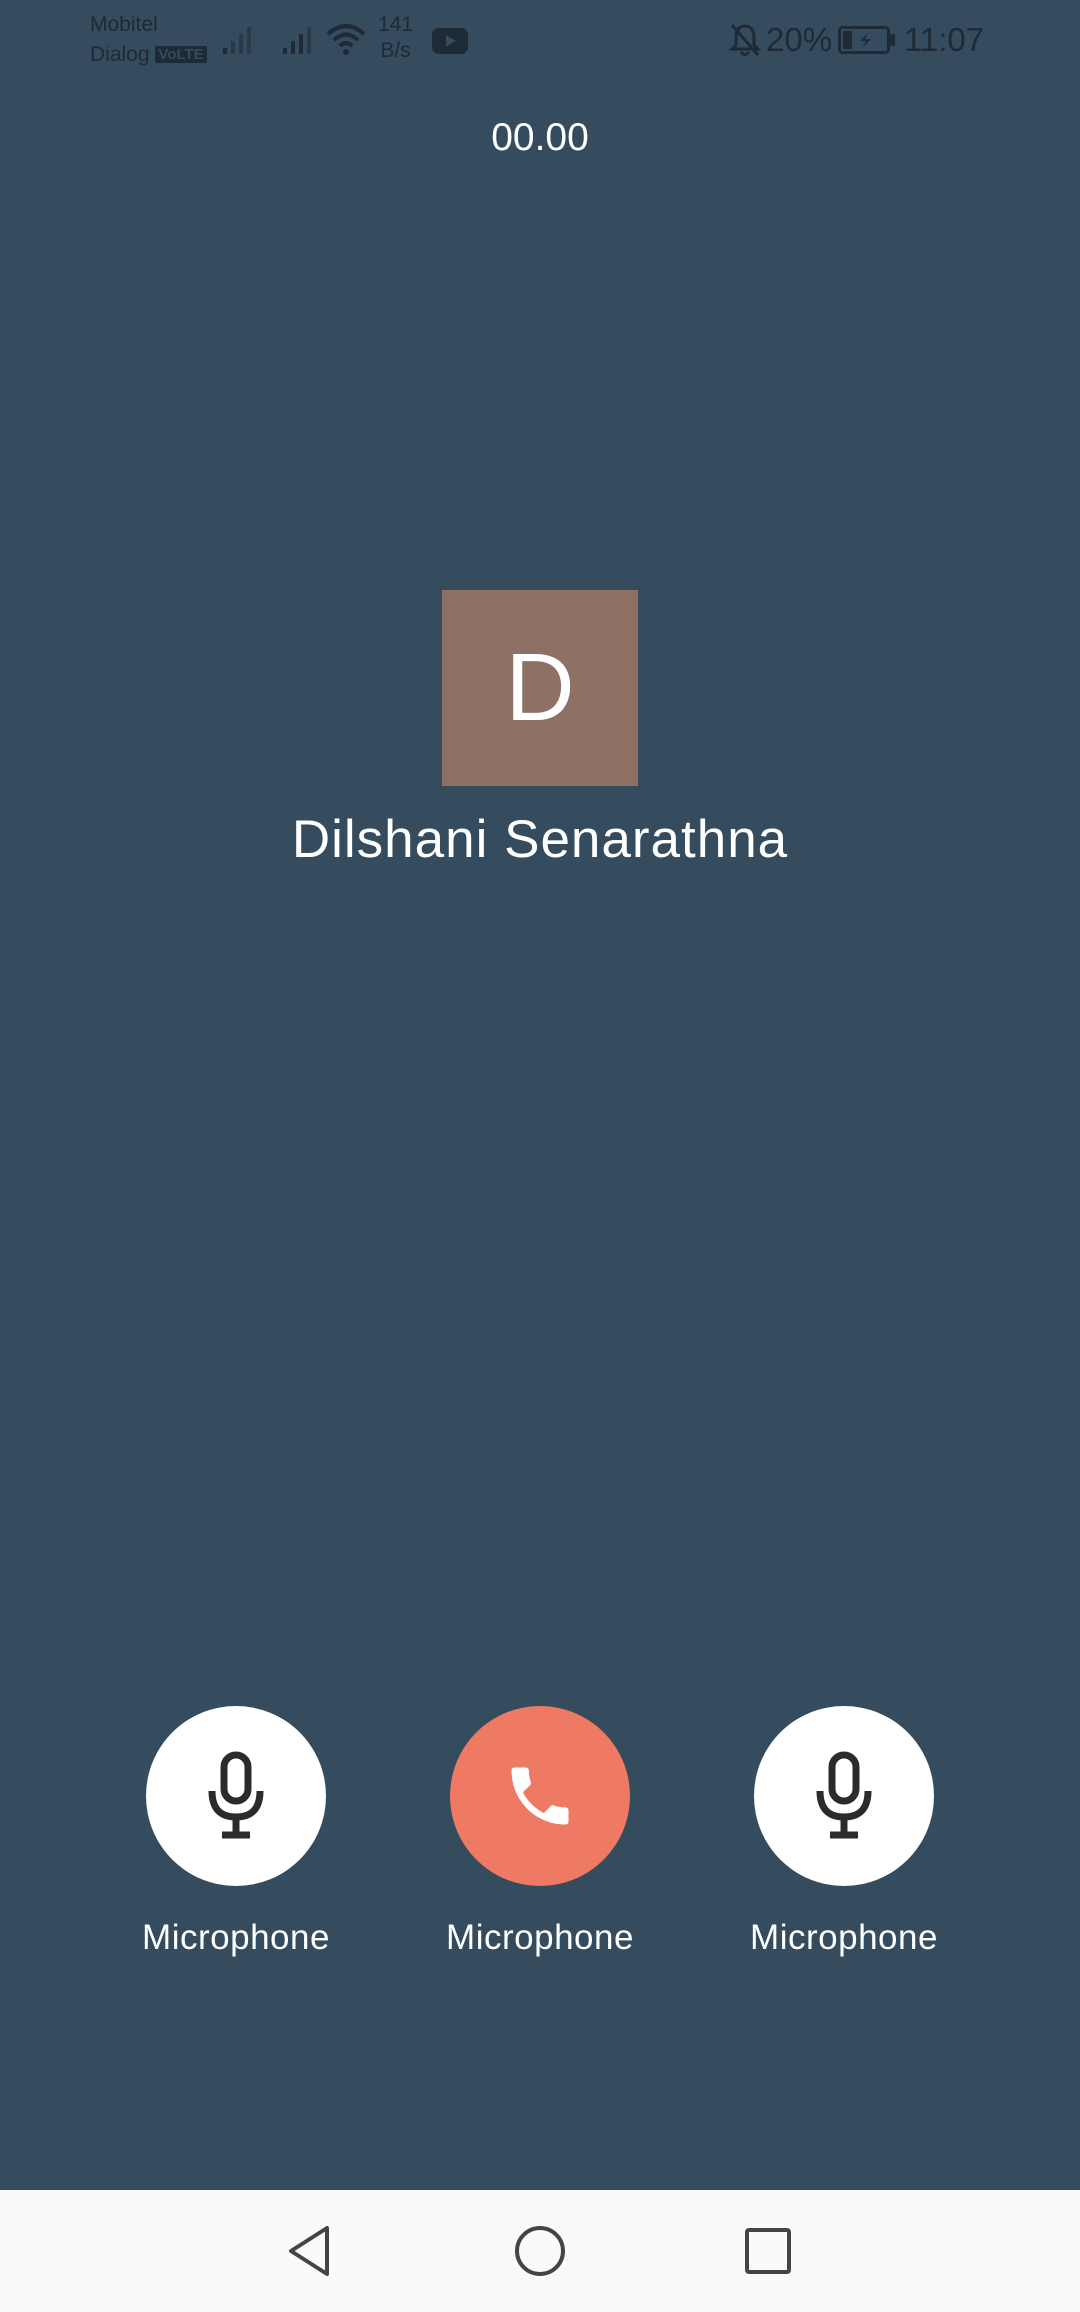  What do you see at coordinates (540, 688) in the screenshot?
I see `caller-avatar: D` at bounding box center [540, 688].